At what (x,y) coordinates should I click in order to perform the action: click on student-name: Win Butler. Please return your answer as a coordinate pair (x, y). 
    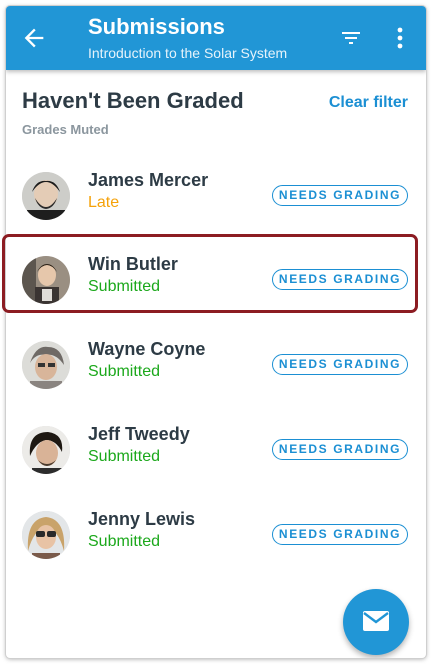
    Looking at the image, I should click on (133, 264).